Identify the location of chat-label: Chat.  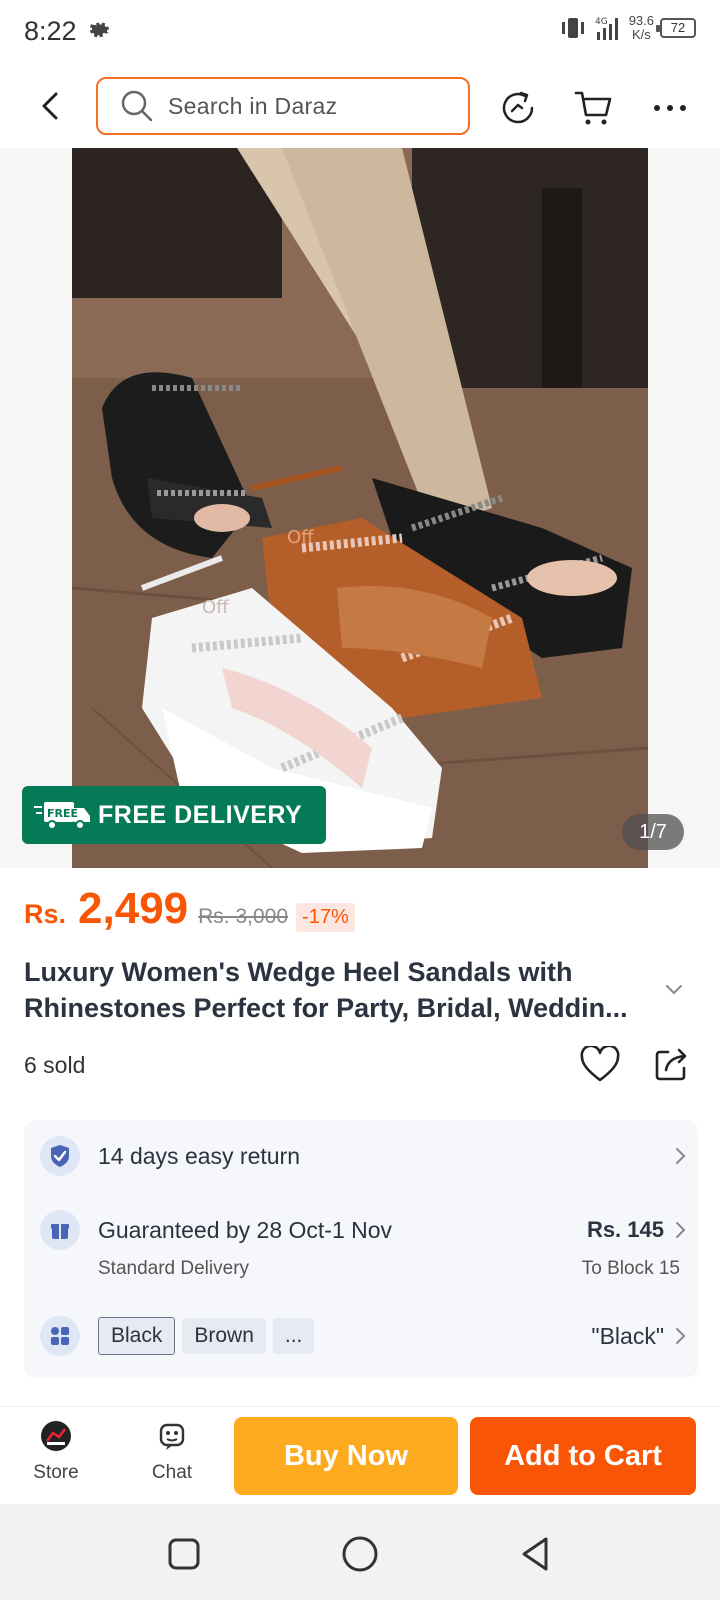
(172, 1472).